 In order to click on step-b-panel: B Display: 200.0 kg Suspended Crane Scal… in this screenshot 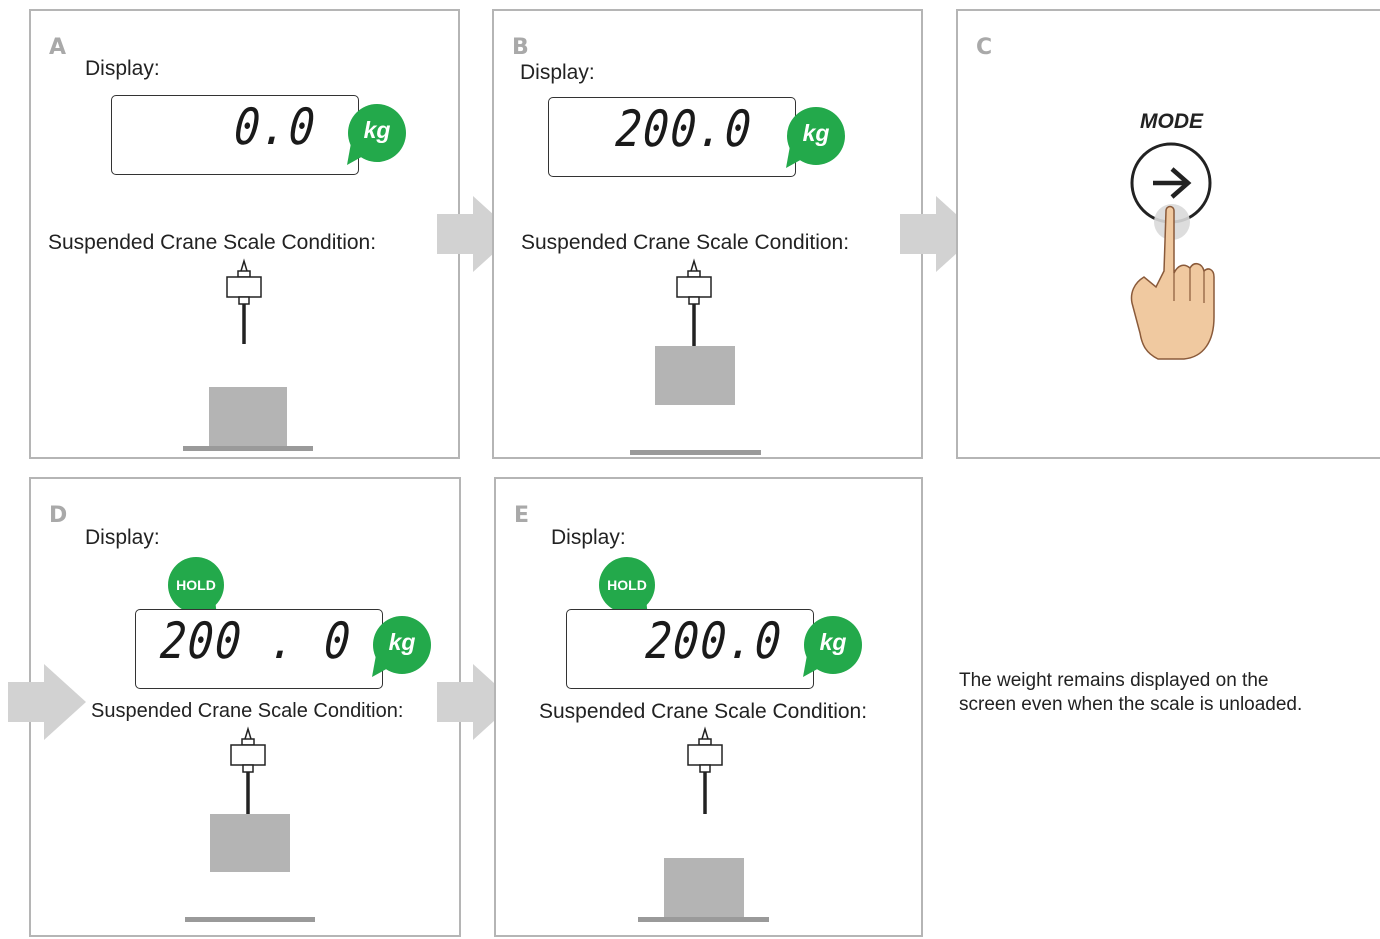, I will do `click(707, 234)`.